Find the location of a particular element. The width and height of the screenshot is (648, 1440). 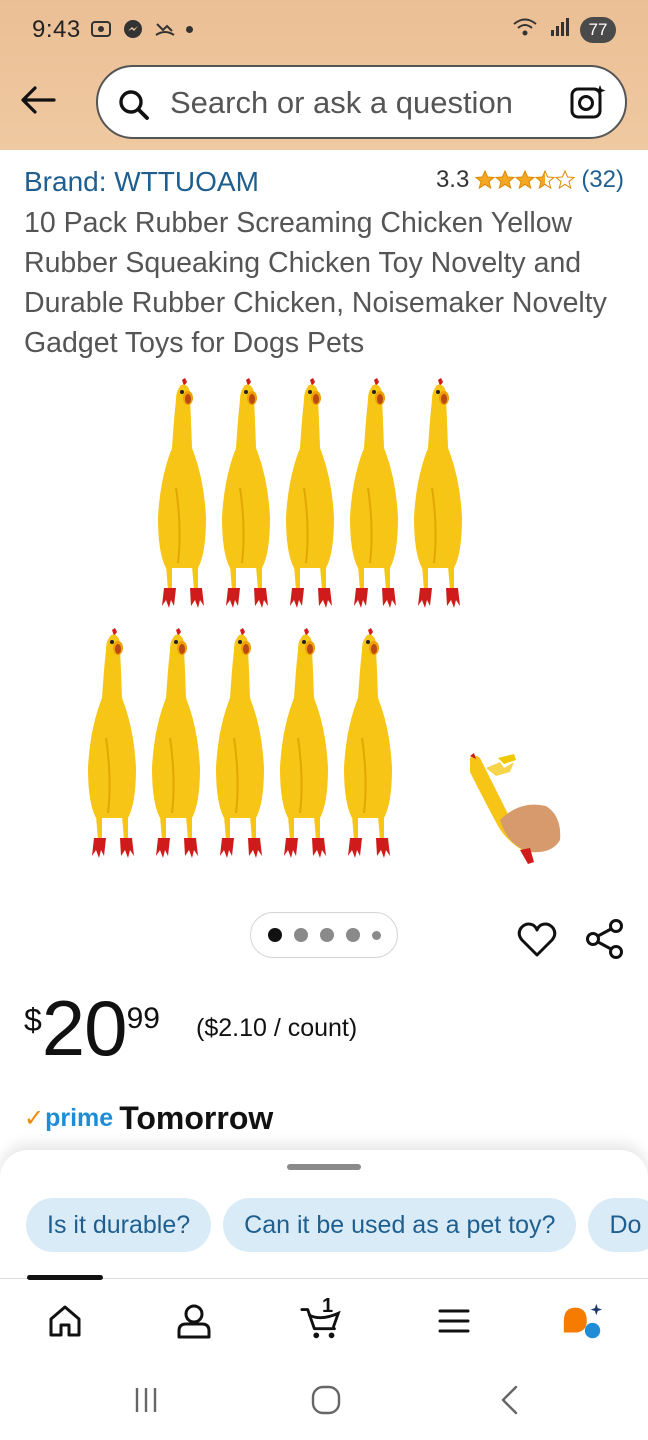

rating-value: 3.3 is located at coordinates (452, 179).